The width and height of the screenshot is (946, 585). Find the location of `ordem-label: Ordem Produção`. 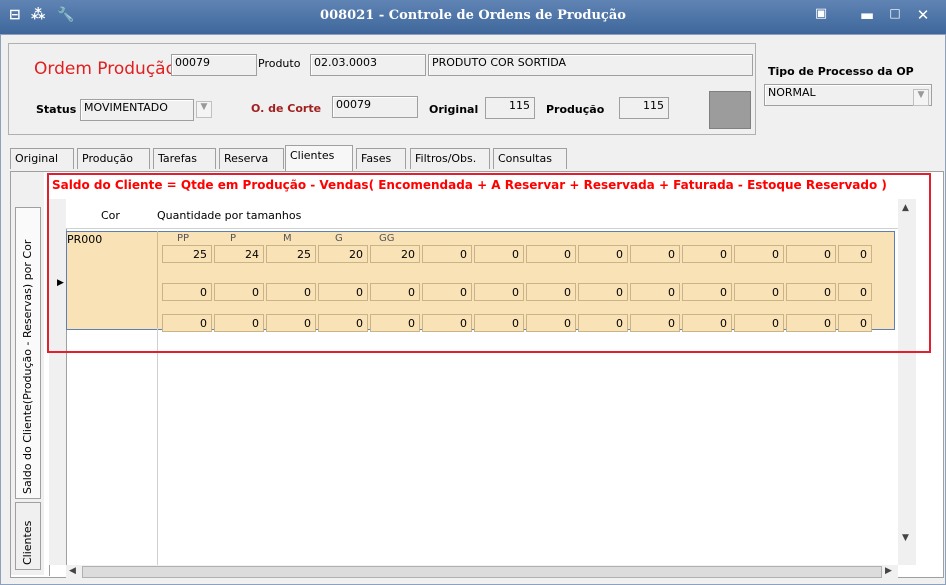

ordem-label: Ordem Produção is located at coordinates (105, 69).